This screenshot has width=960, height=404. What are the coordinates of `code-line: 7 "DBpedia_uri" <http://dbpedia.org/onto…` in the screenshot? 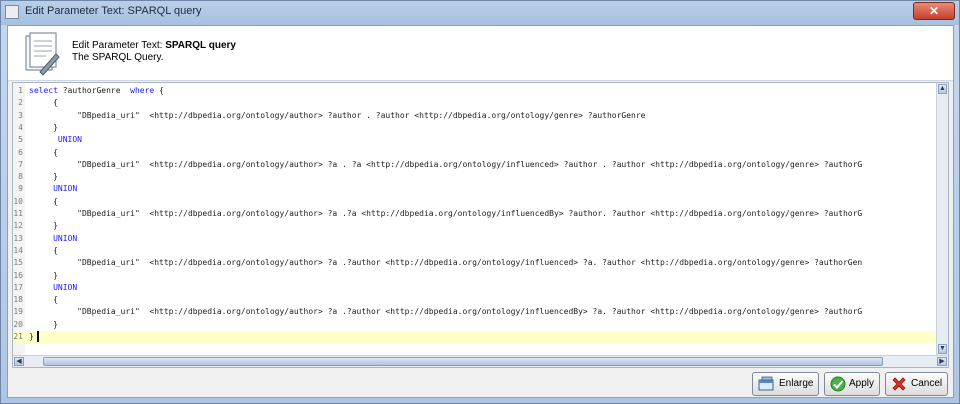 It's located at (474, 165).